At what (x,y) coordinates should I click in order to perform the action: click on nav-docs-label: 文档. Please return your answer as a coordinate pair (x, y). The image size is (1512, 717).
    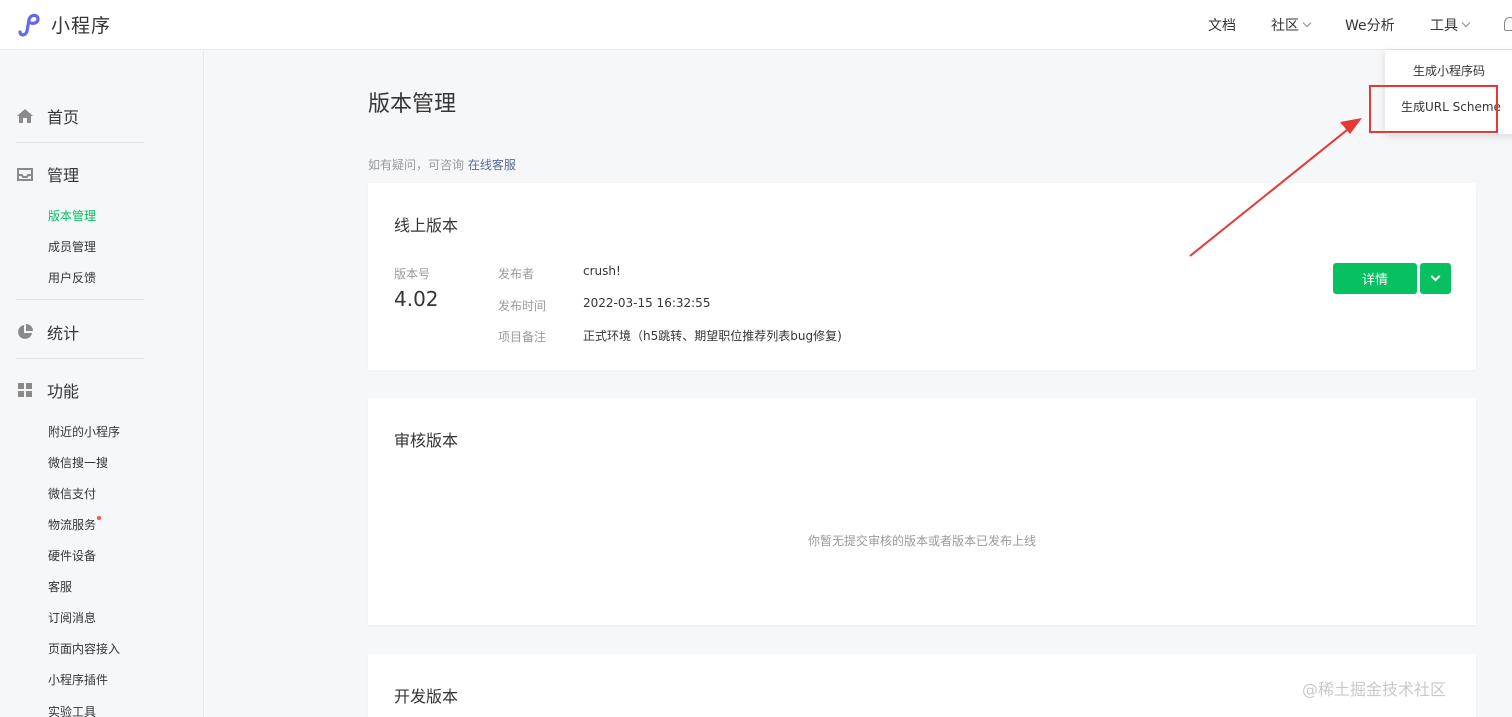
    Looking at the image, I should click on (1222, 26).